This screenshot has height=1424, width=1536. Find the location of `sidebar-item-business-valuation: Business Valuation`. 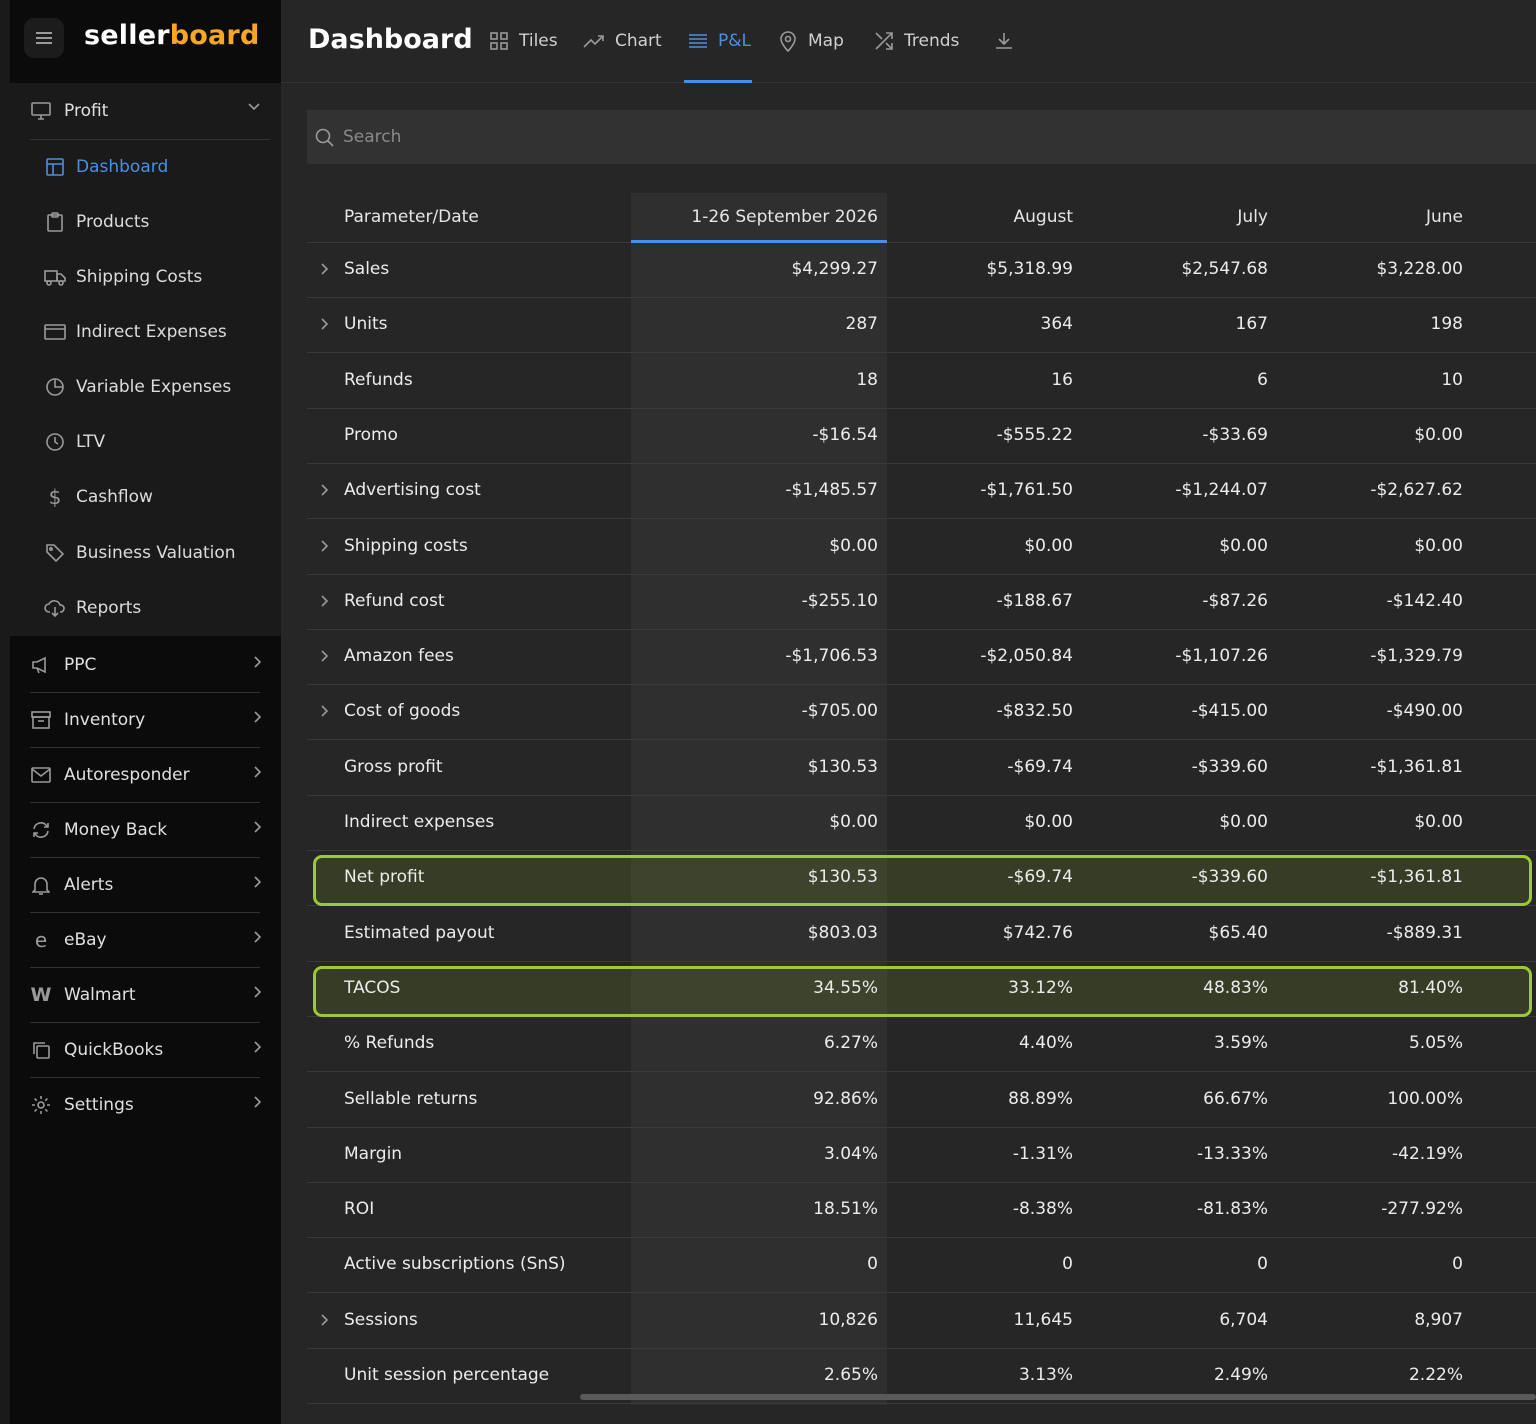

sidebar-item-business-valuation: Business Valuation is located at coordinates (154, 552).